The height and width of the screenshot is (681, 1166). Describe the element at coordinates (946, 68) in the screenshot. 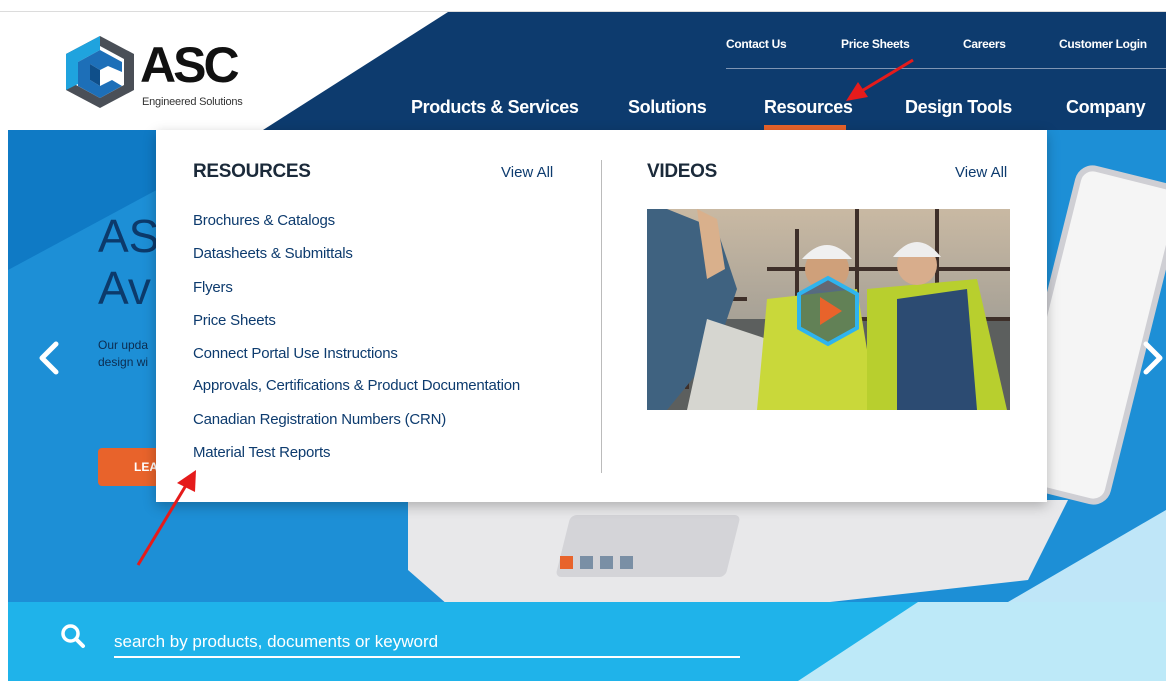

I see `utility-divider` at that location.